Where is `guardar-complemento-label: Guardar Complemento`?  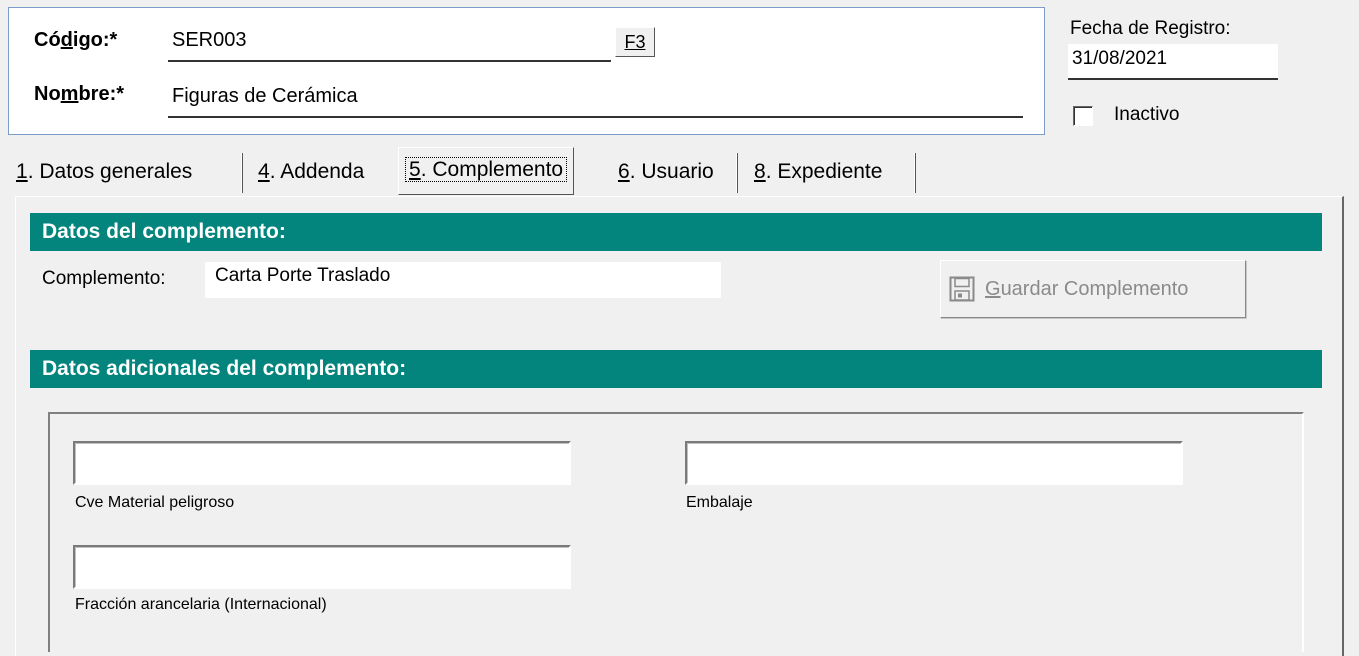
guardar-complemento-label: Guardar Complemento is located at coordinates (1087, 288).